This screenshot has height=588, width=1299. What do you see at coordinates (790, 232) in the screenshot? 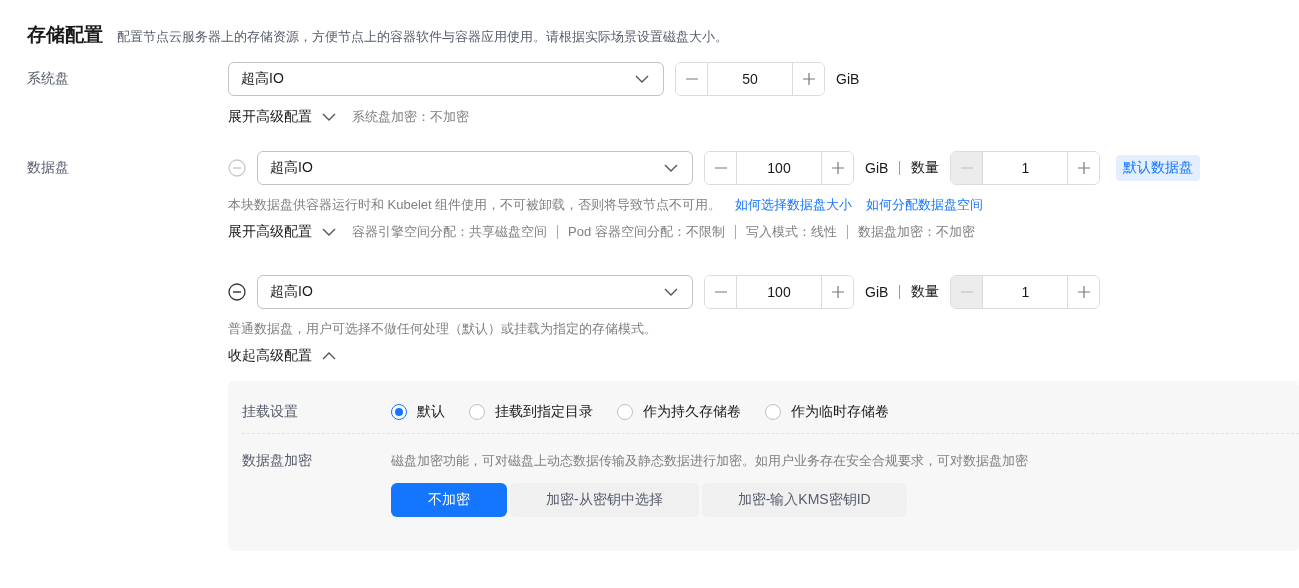
I see `config-summary: 写入模式：线性` at bounding box center [790, 232].